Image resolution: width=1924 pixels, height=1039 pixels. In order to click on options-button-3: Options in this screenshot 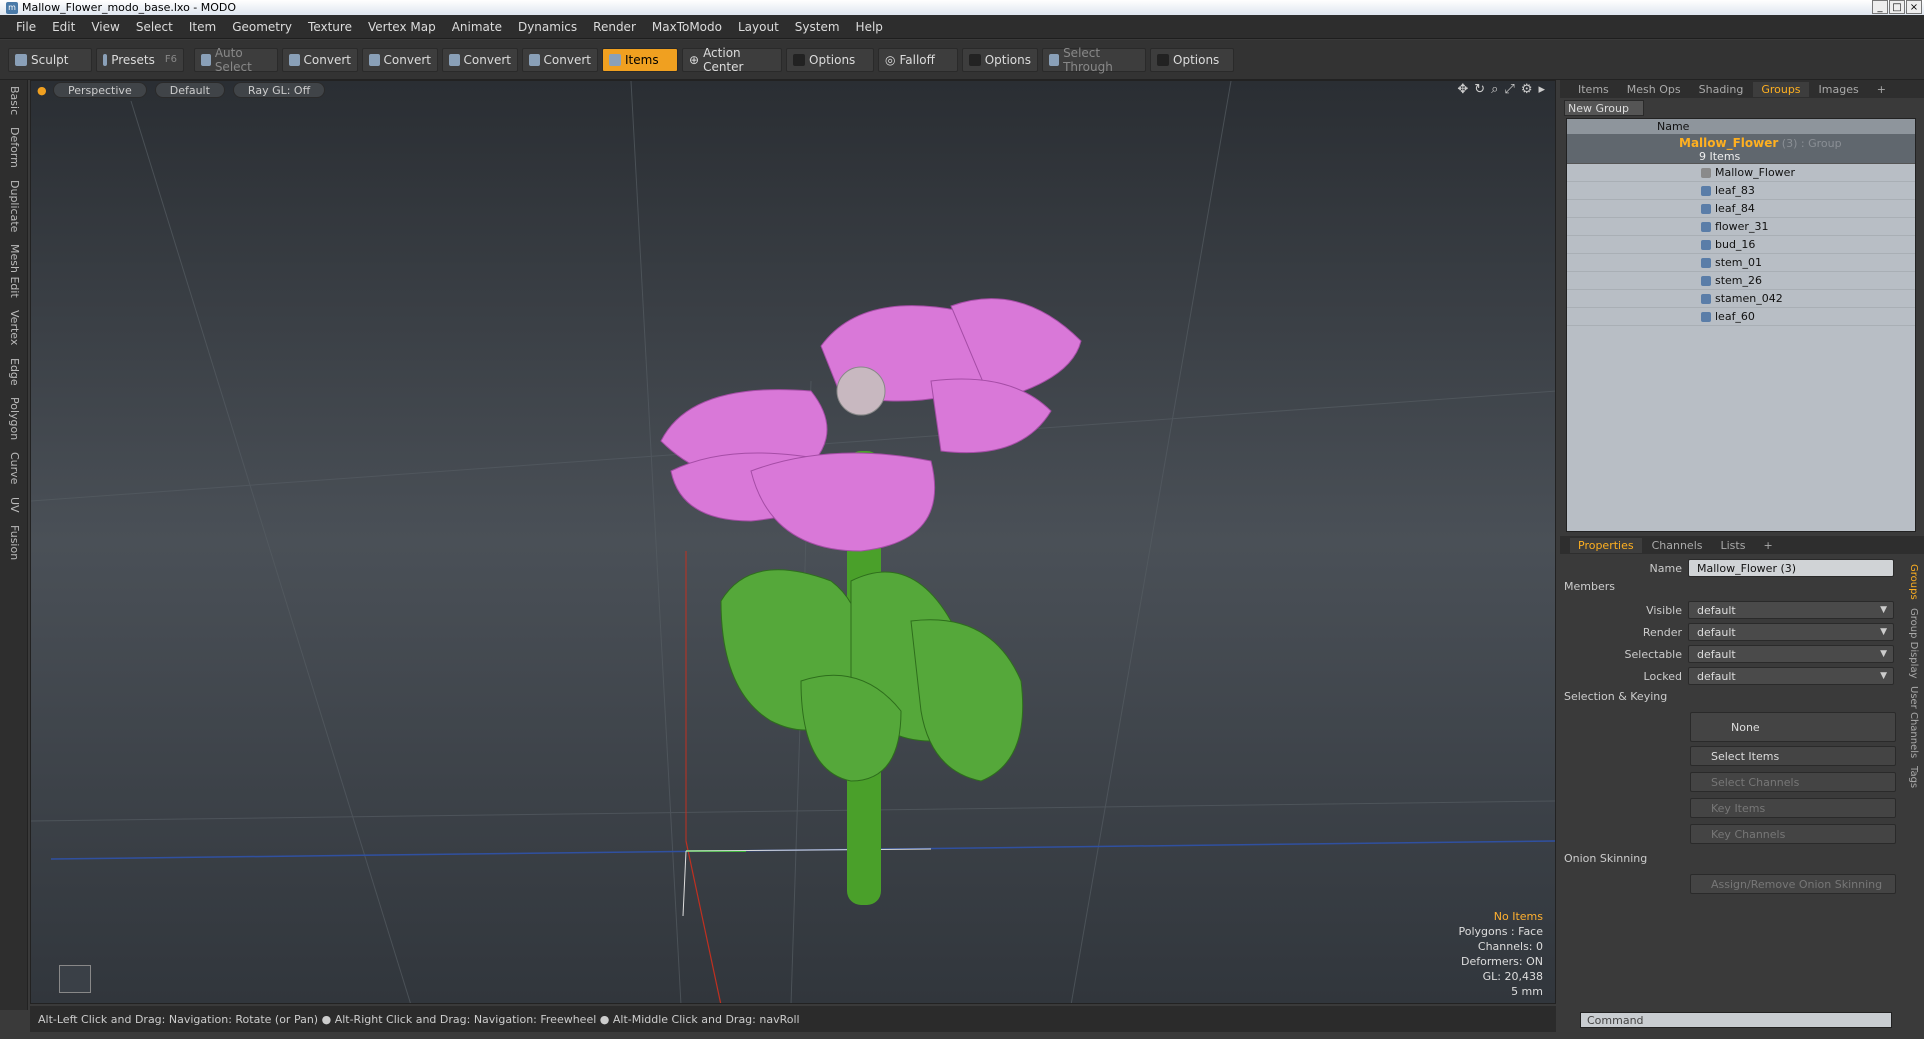, I will do `click(1192, 59)`.